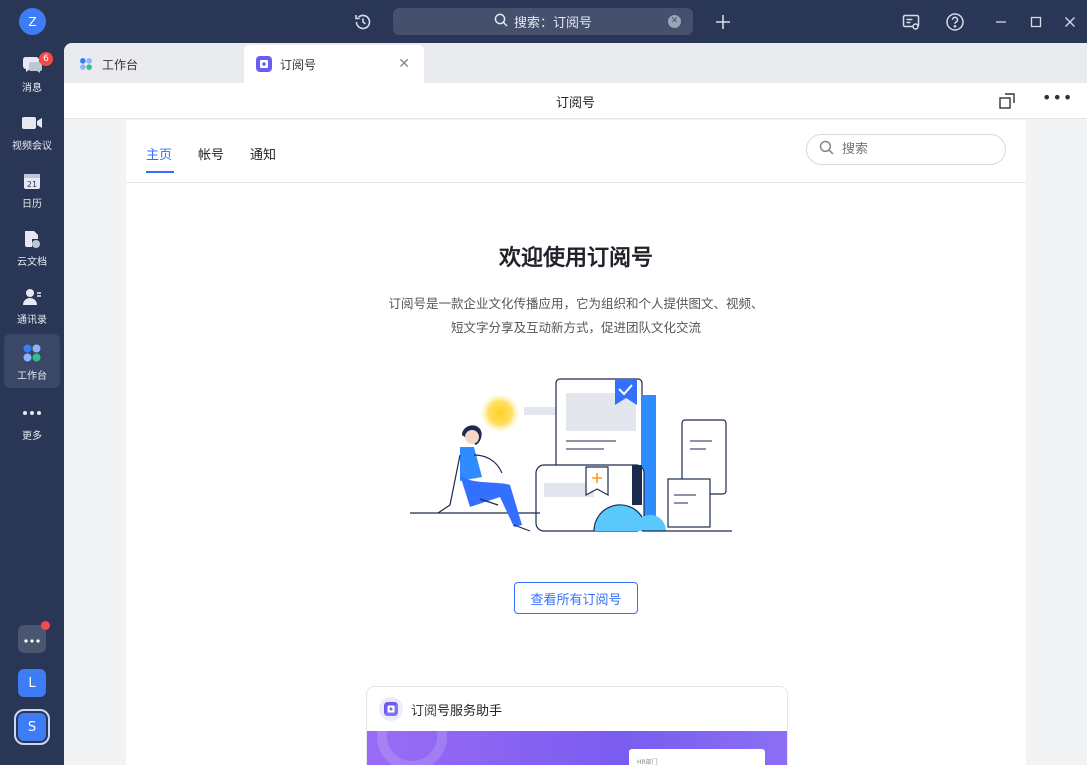 The image size is (1087, 765). I want to click on nav-notifications: 通知, so click(263, 153).